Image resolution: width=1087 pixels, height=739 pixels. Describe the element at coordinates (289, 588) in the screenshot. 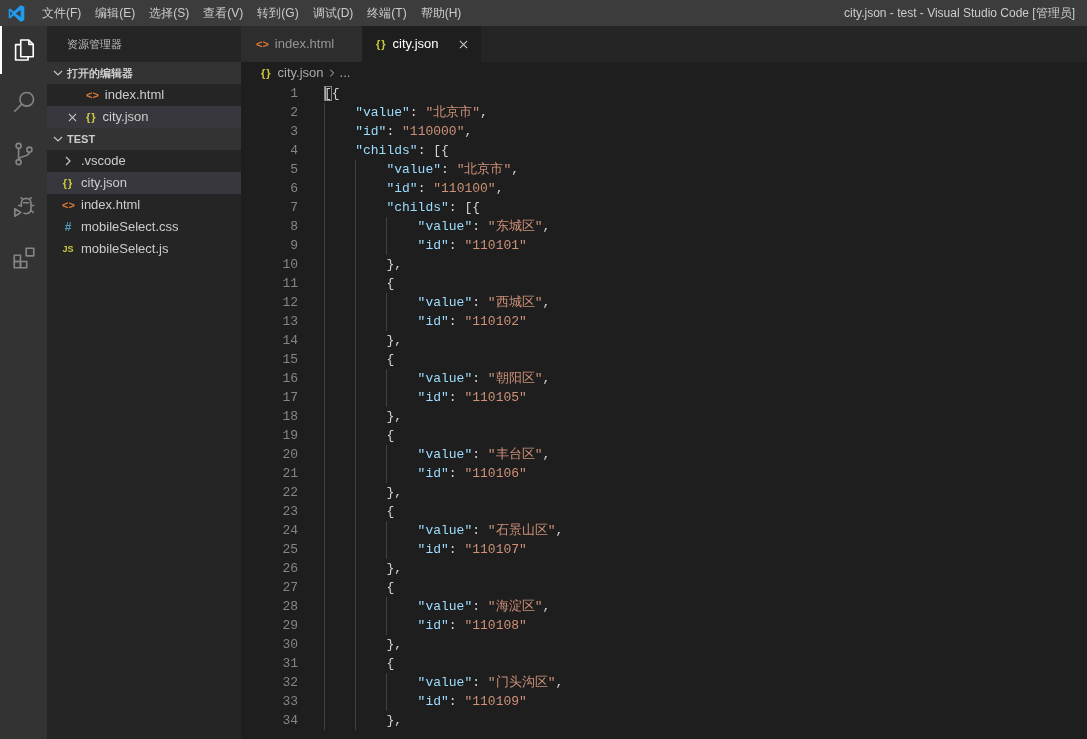

I see `line-number: 27` at that location.